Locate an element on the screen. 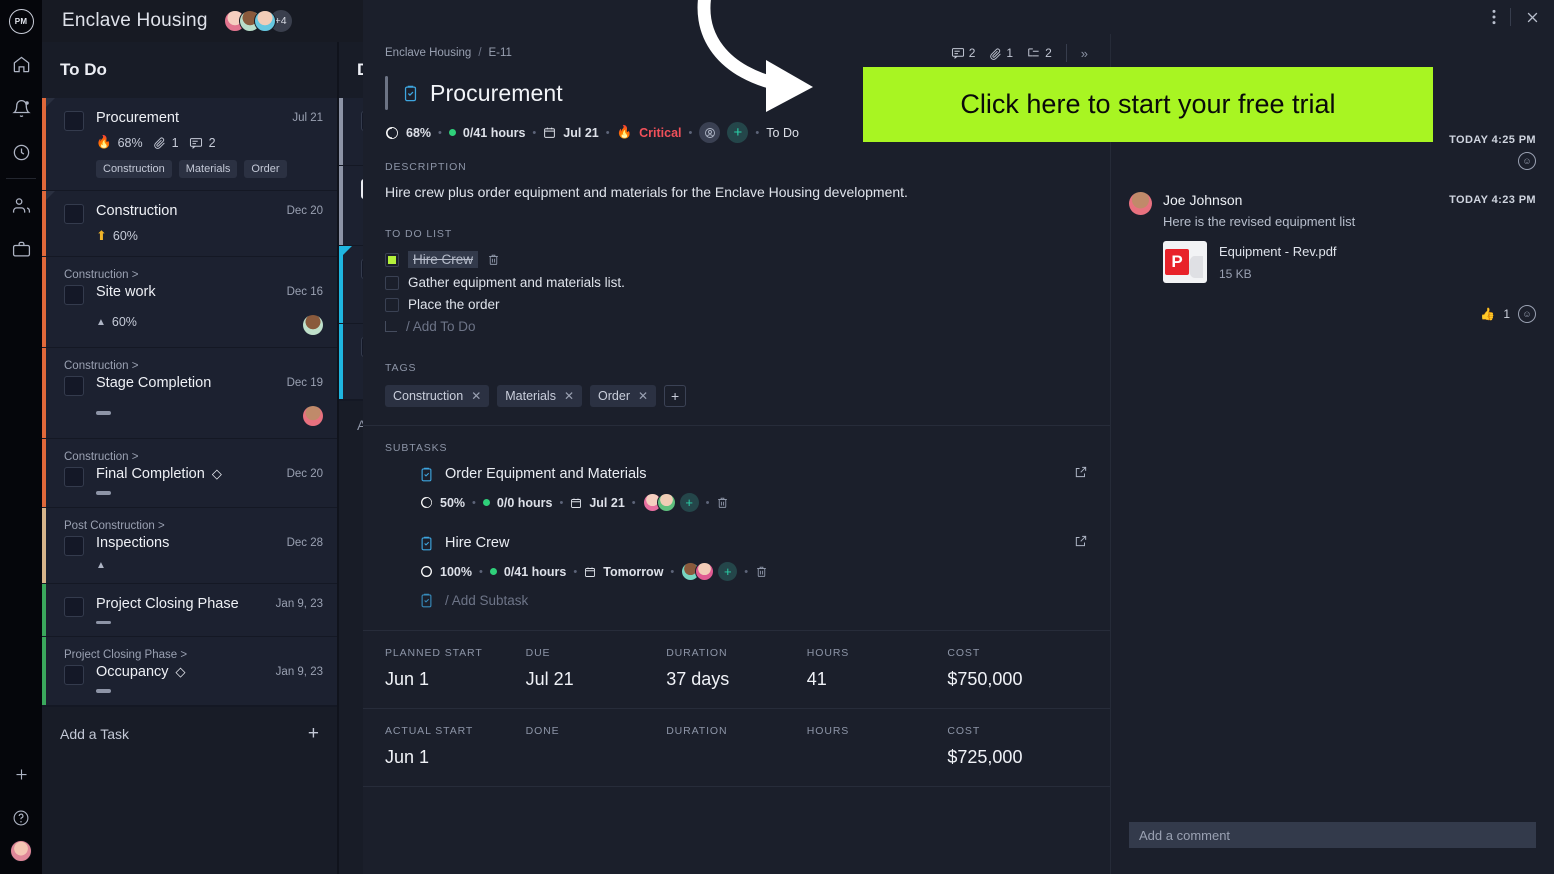  task-title: Project Closing Phase is located at coordinates (167, 603).